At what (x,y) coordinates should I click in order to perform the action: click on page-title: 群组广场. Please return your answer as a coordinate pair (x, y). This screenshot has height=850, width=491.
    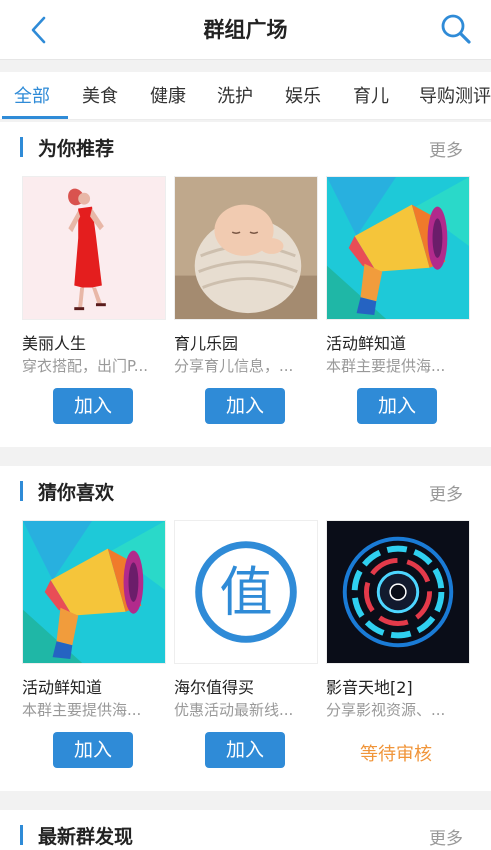
    Looking at the image, I should click on (245, 30).